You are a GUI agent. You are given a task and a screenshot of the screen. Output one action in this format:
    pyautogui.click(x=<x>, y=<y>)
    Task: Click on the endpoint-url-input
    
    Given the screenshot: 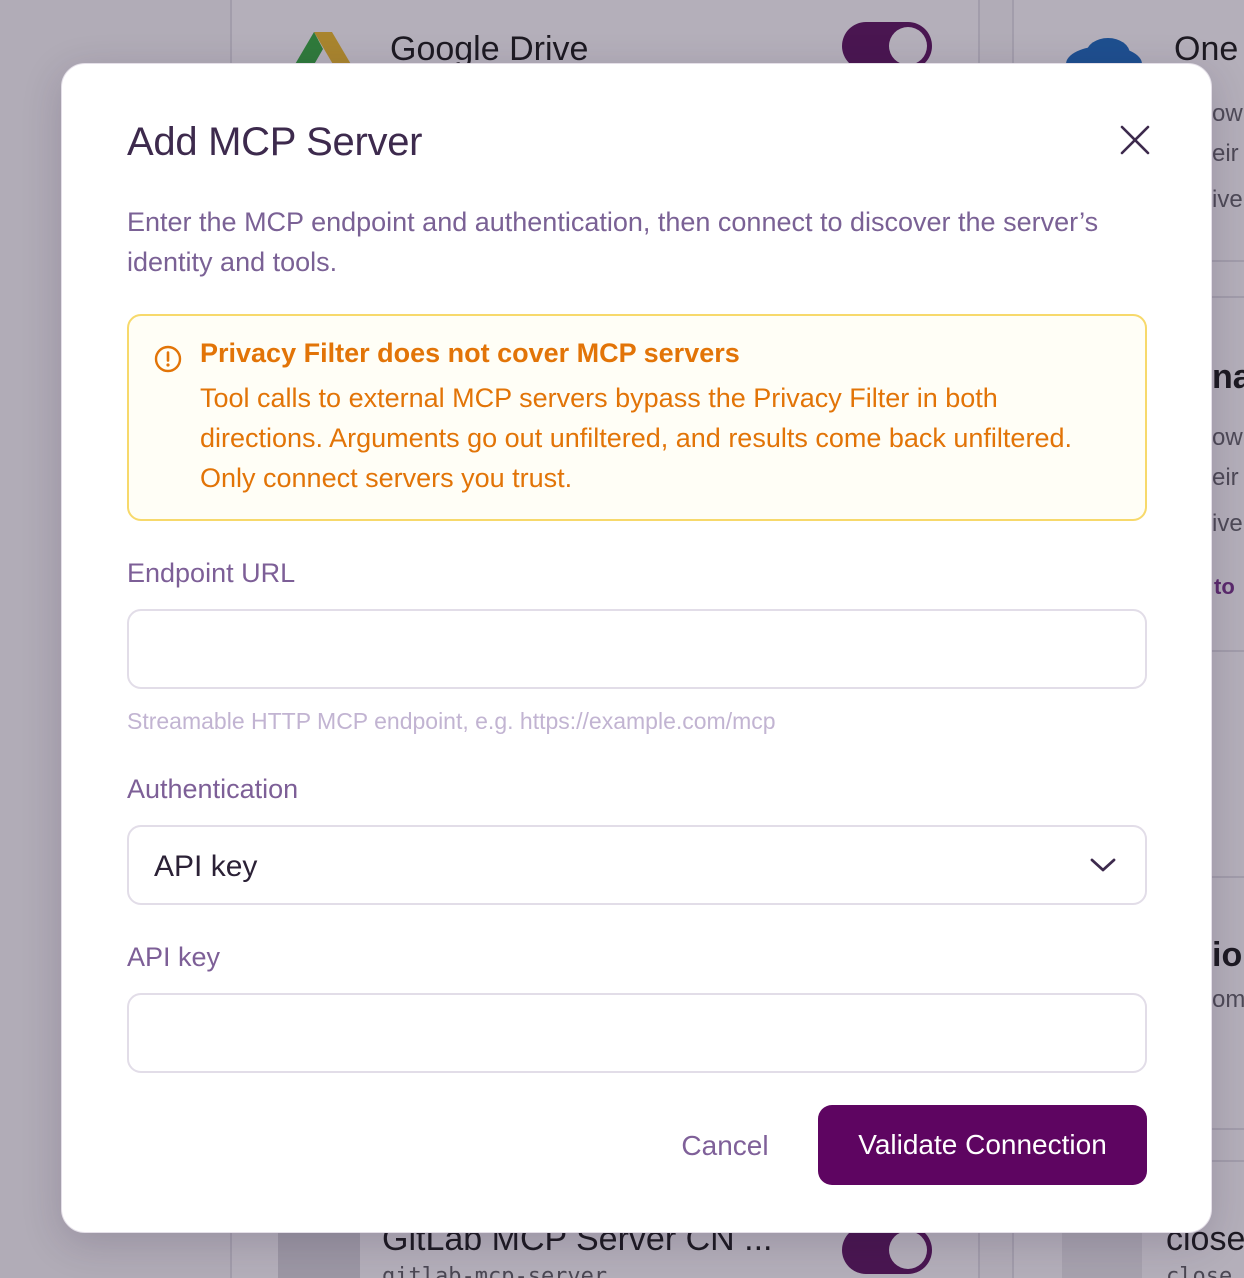 What is the action you would take?
    pyautogui.click(x=637, y=649)
    